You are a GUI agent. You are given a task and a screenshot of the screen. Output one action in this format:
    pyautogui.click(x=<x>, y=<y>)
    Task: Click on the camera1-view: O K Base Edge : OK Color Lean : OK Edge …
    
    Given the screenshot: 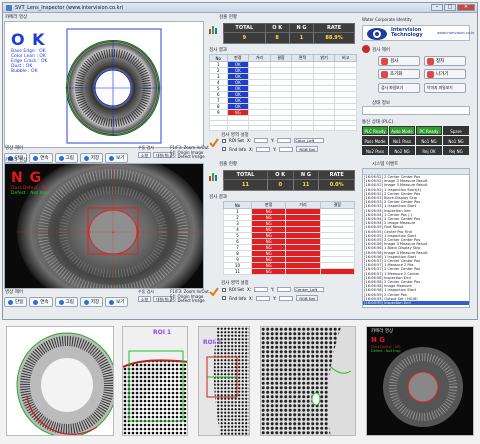 What is the action you would take?
    pyautogui.click(x=104, y=84)
    